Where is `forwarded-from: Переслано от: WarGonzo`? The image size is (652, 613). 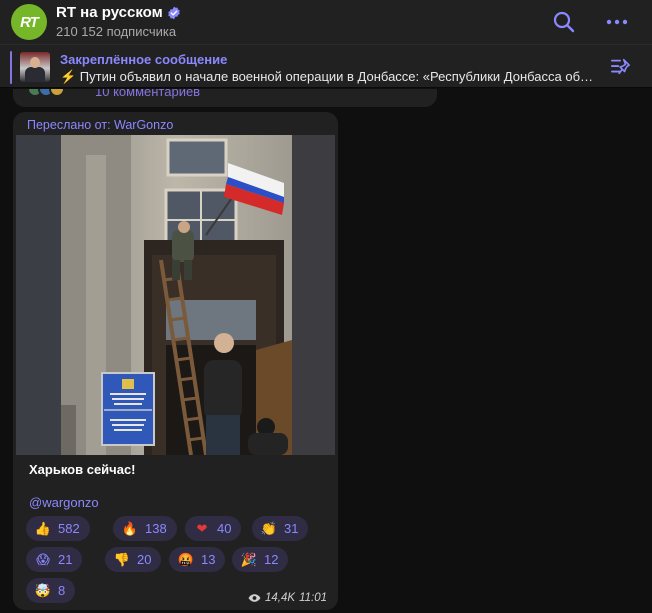
forwarded-from: Переслано от: WarGonzo is located at coordinates (100, 125).